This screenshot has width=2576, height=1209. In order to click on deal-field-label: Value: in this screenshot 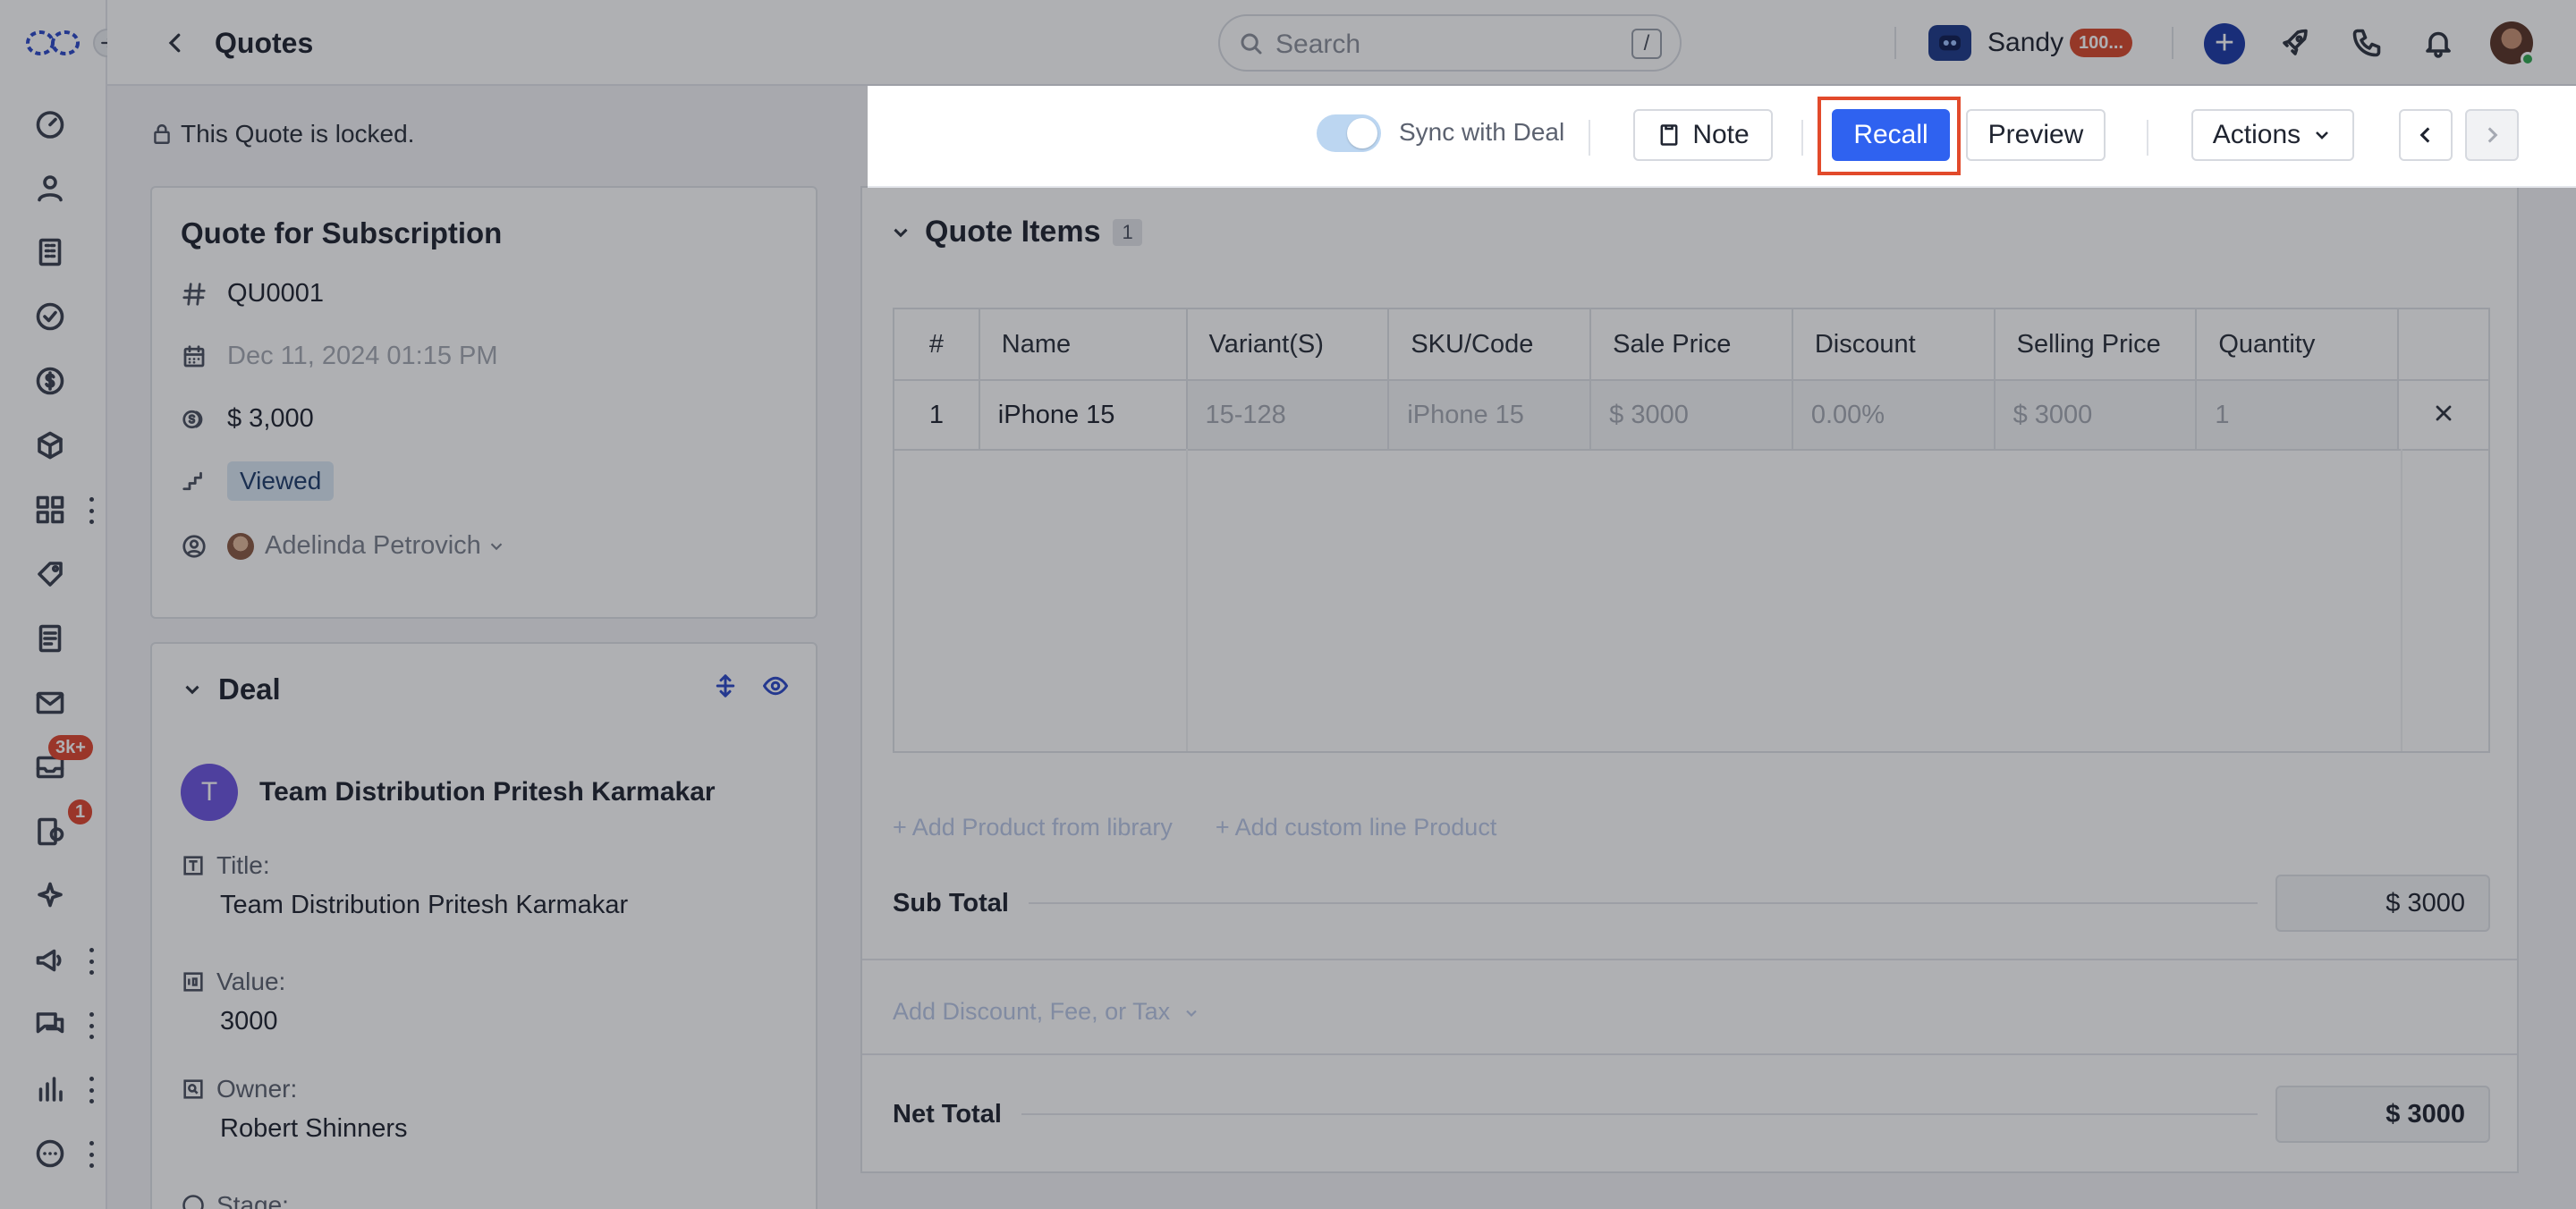, I will do `click(251, 981)`.